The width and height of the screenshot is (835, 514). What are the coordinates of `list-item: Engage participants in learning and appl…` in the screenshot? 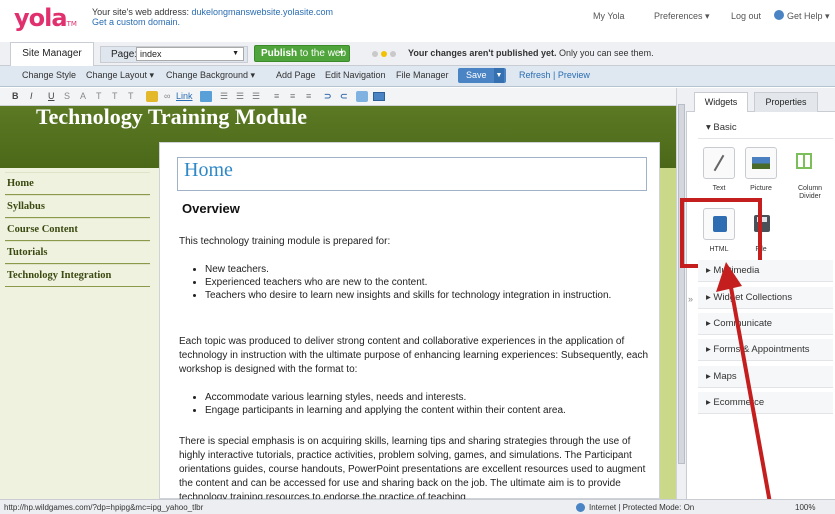 It's located at (427, 410).